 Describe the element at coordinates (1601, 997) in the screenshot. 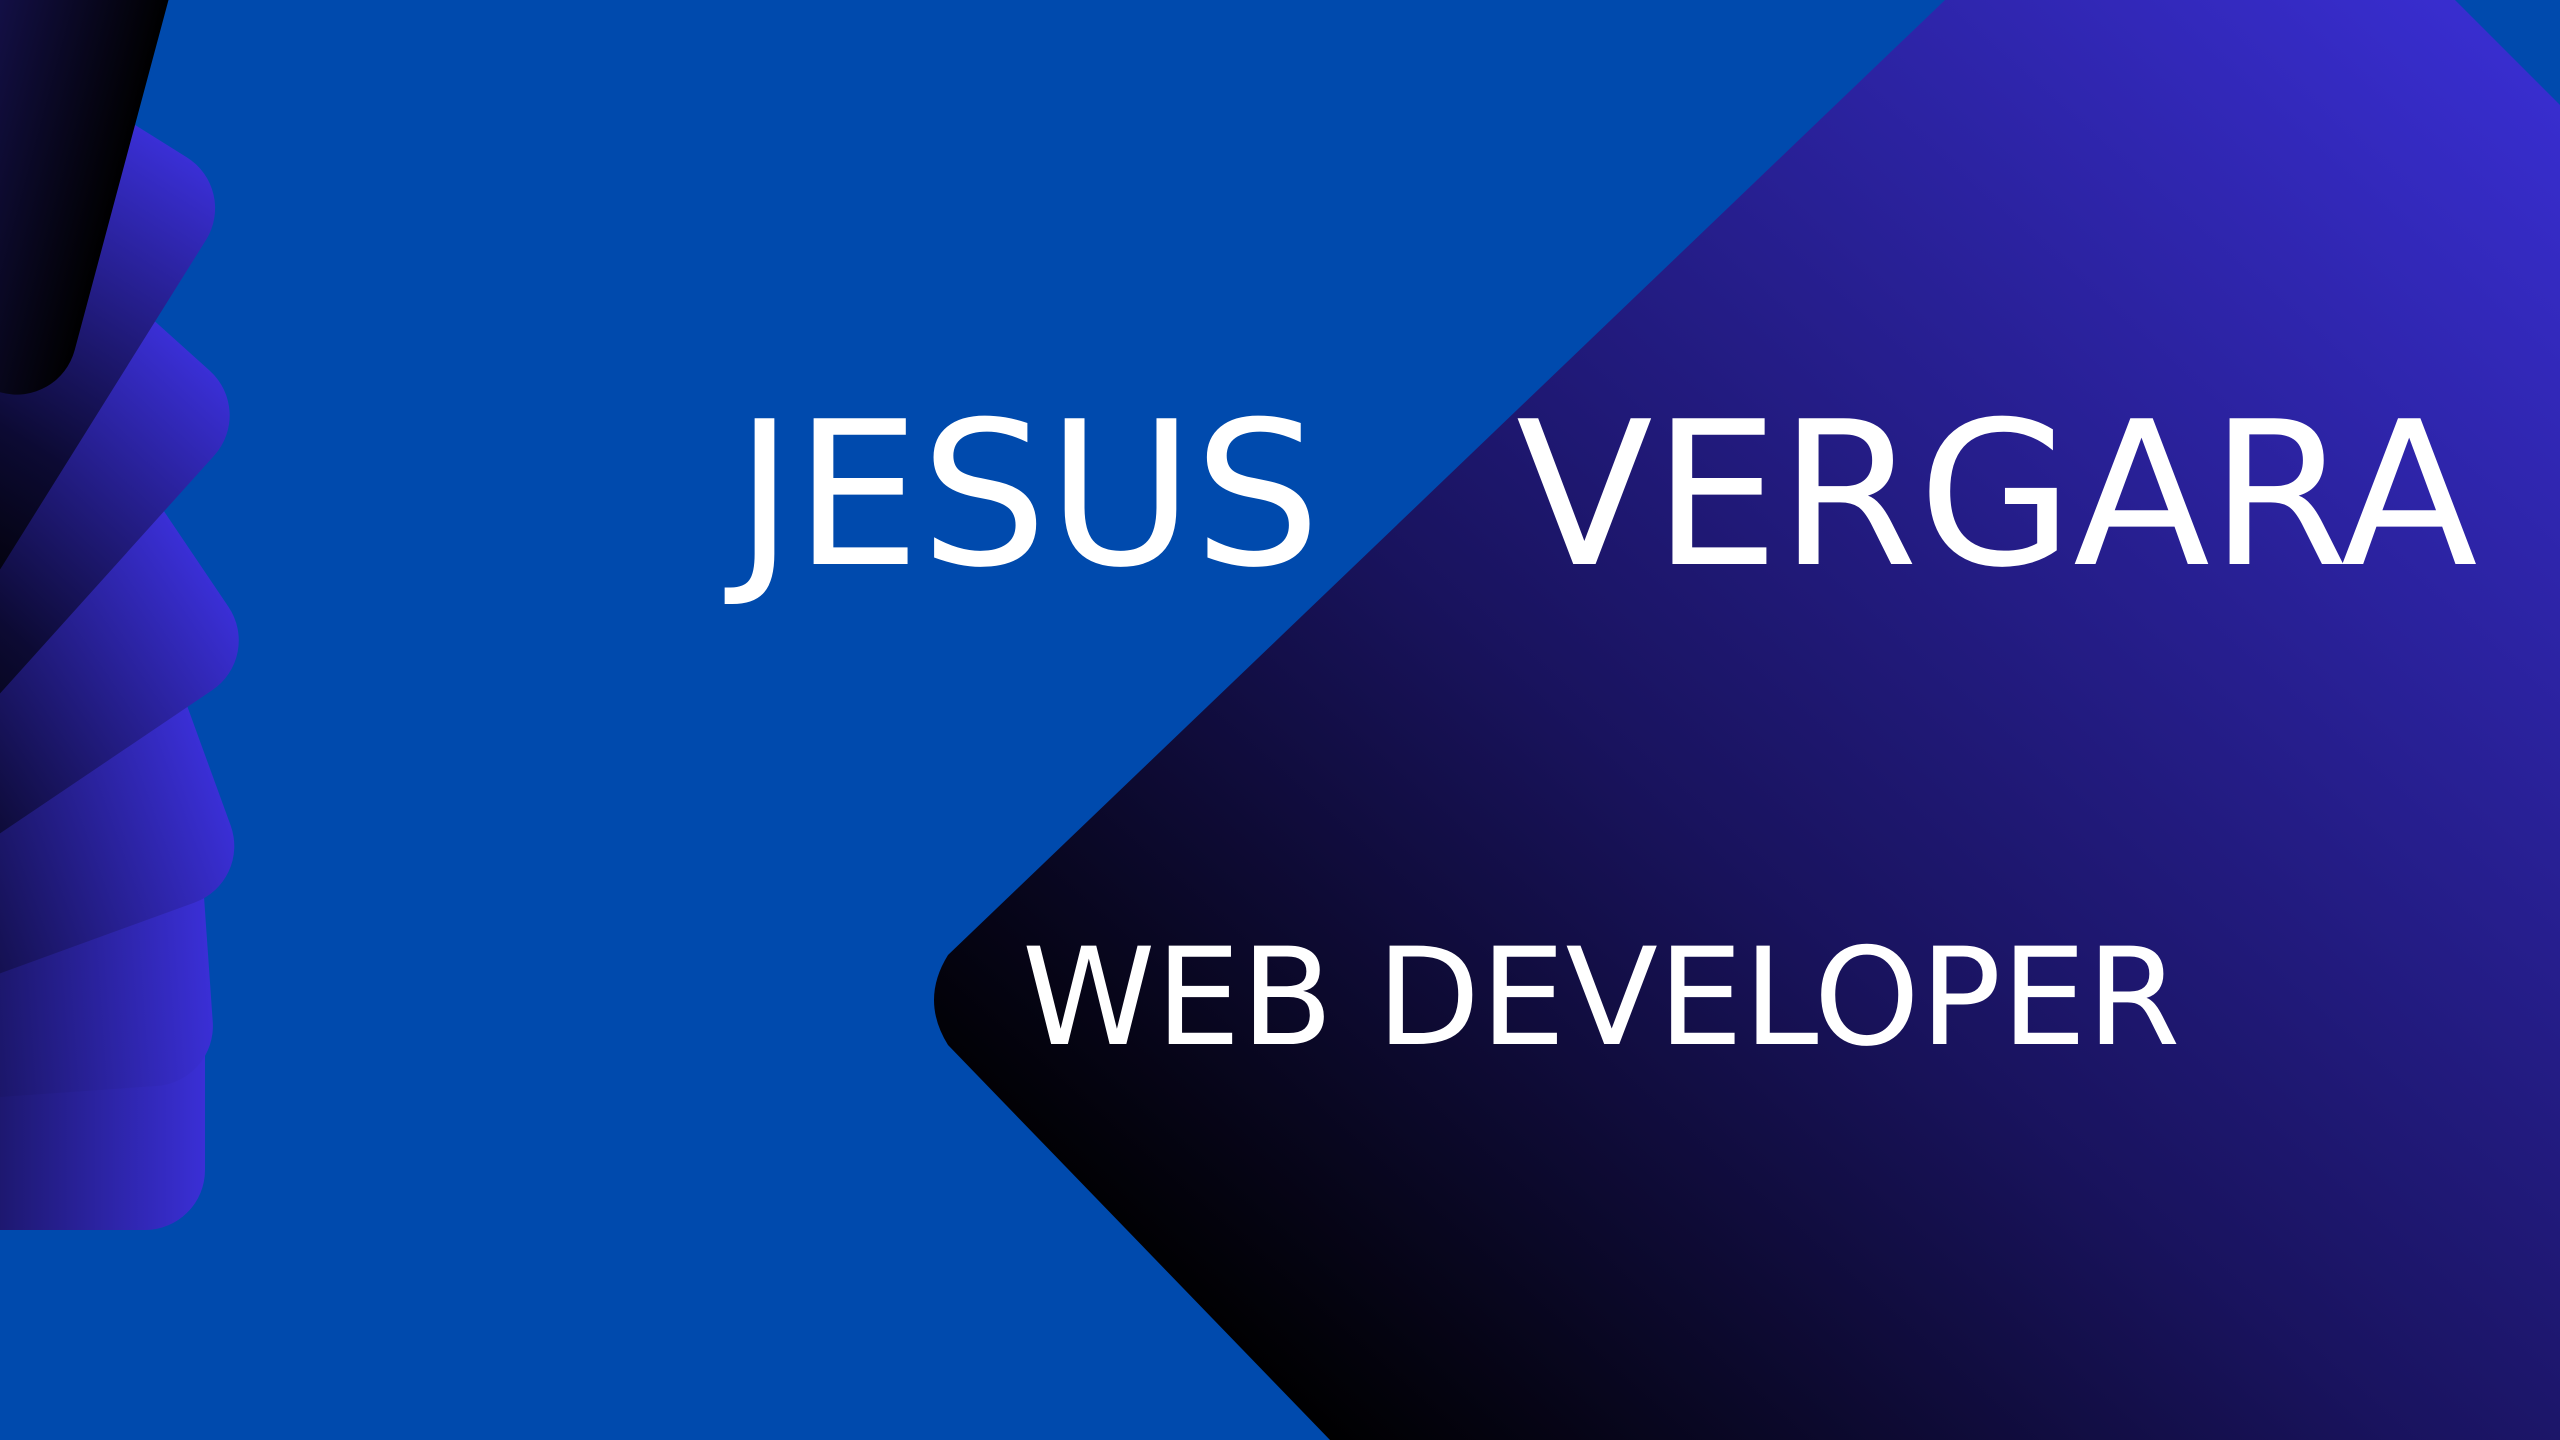

I see `role-subtitle: WEB DEVELOPER` at that location.